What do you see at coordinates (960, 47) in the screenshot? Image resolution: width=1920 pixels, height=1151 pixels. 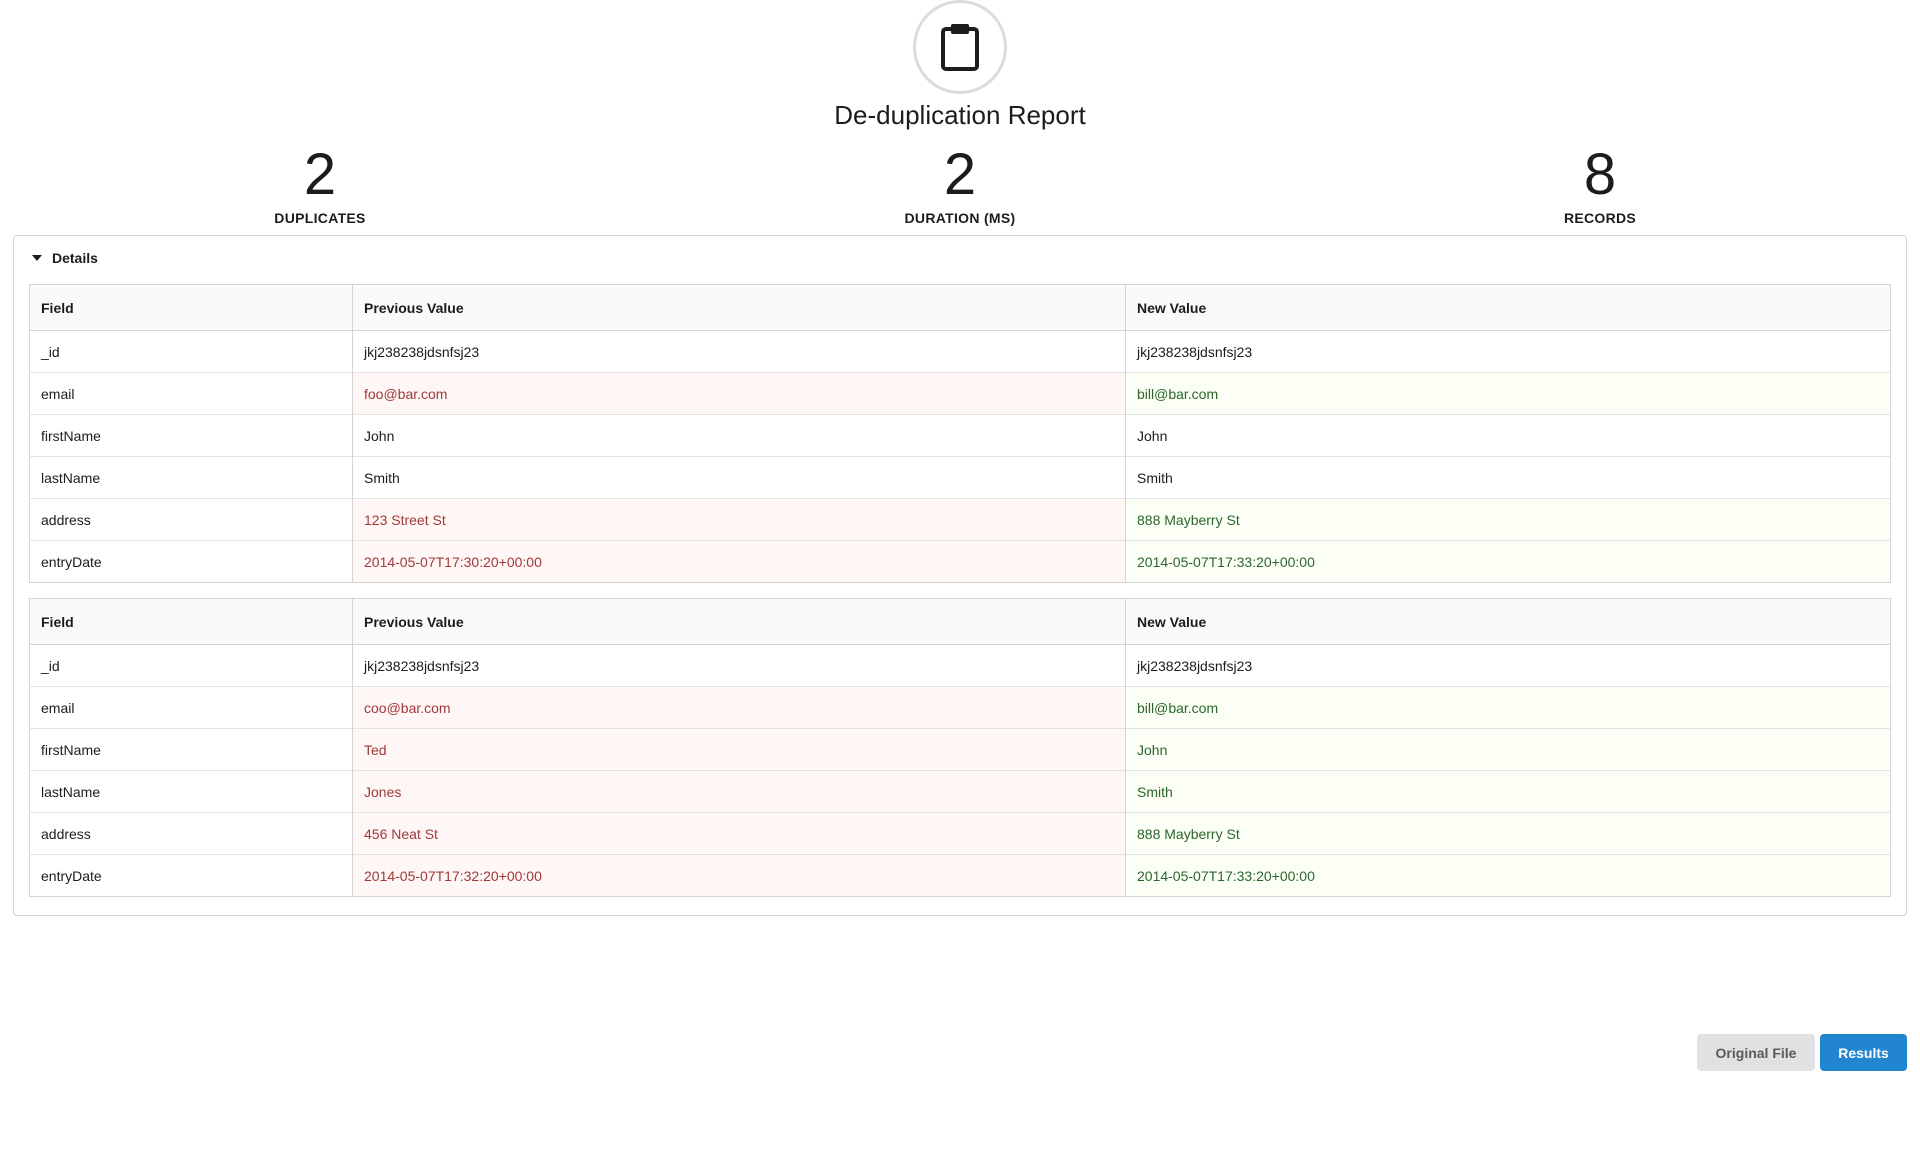 I see `clipboard-icon` at bounding box center [960, 47].